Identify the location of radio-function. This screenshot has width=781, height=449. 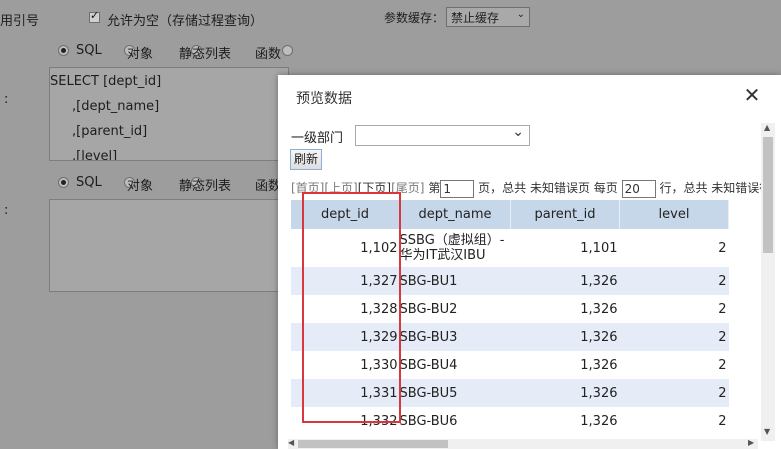
(288, 50).